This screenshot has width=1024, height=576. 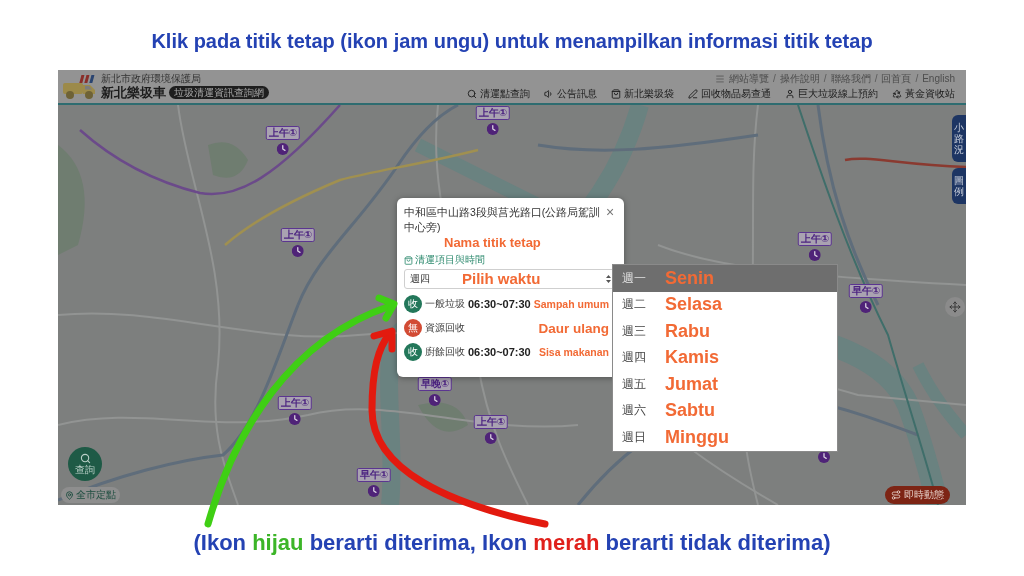 What do you see at coordinates (512, 543) in the screenshot?
I see `caption-text: (Ikon hijau berarti diterima, Ikon merah berarti tidak diterima)` at bounding box center [512, 543].